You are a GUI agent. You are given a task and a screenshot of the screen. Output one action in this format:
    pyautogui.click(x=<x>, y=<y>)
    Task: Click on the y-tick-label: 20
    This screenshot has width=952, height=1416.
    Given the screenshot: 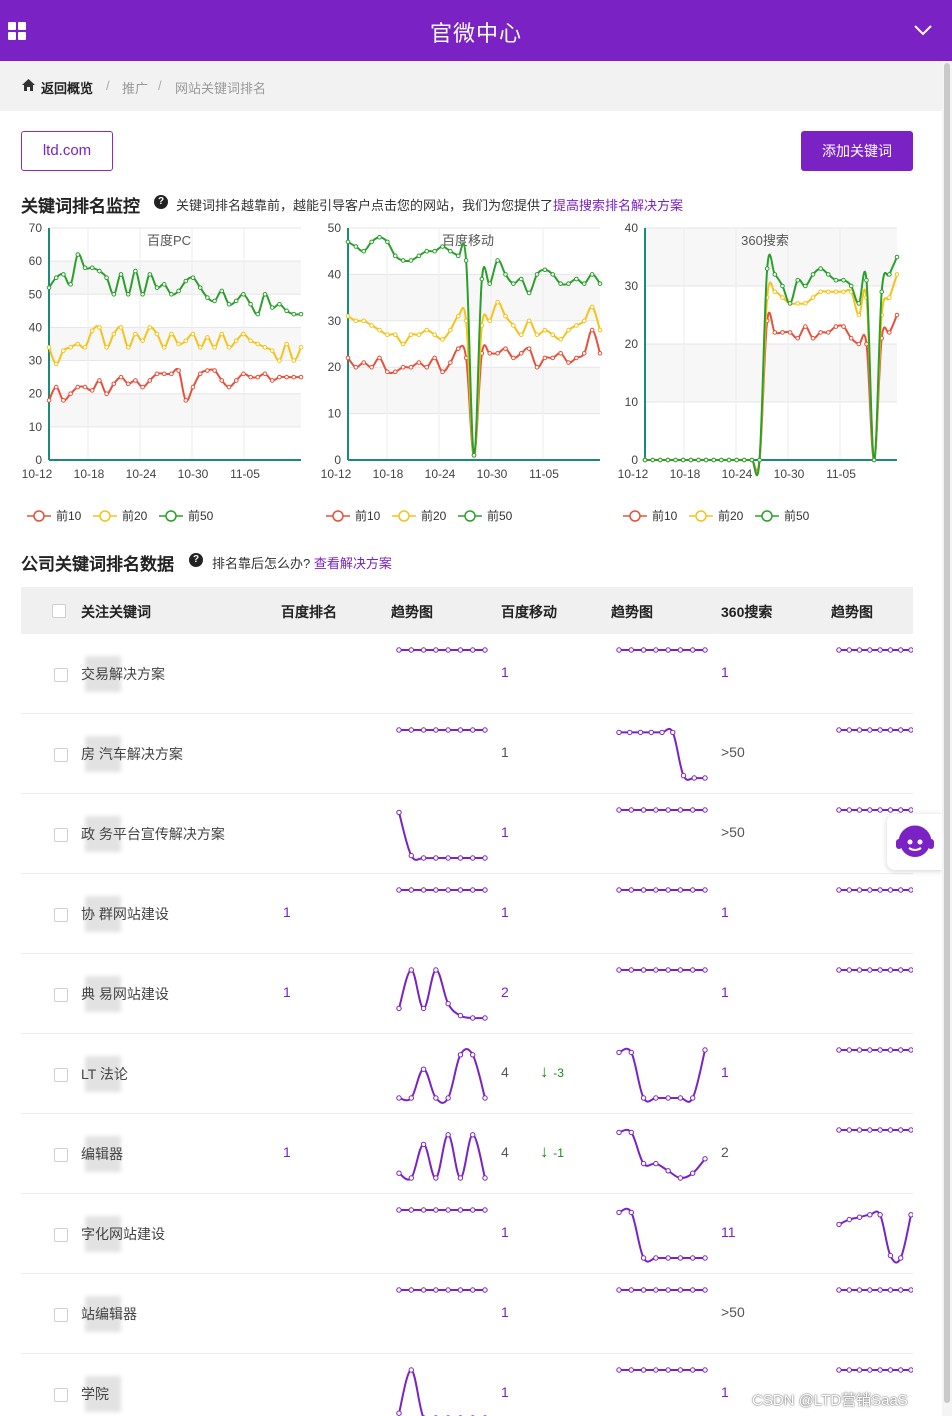 What is the action you would take?
    pyautogui.click(x=632, y=344)
    